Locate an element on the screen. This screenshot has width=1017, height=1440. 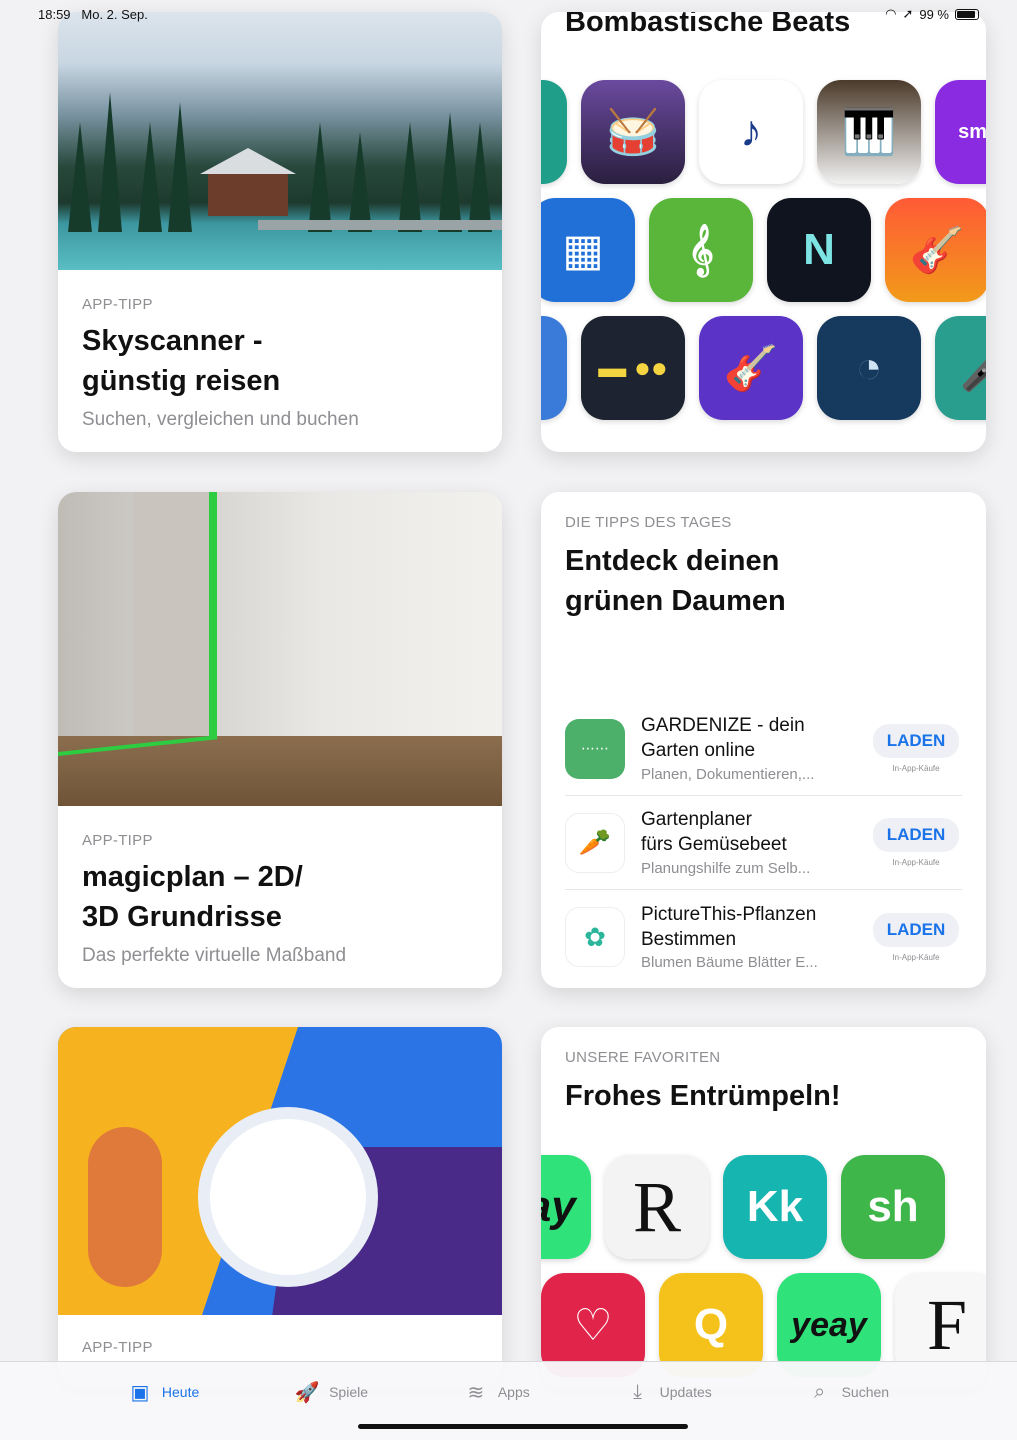
dock is located at coordinates (380, 225).